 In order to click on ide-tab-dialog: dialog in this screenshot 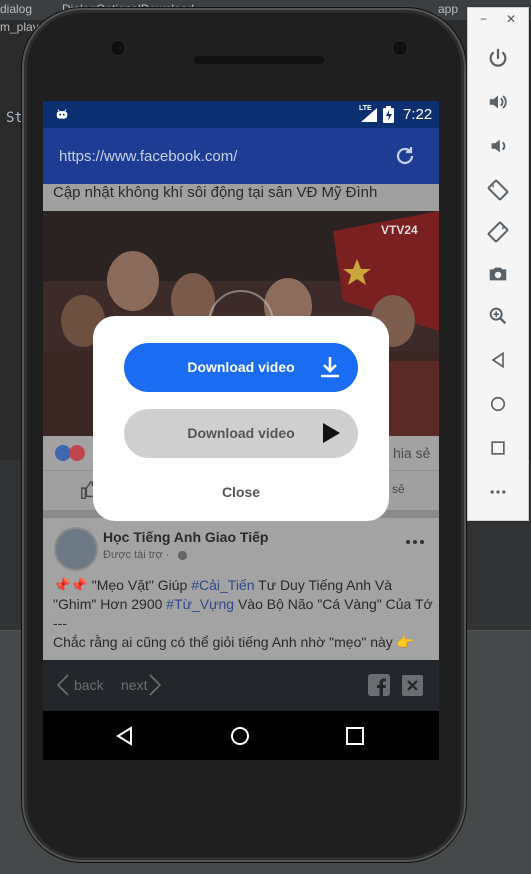, I will do `click(16, 10)`.